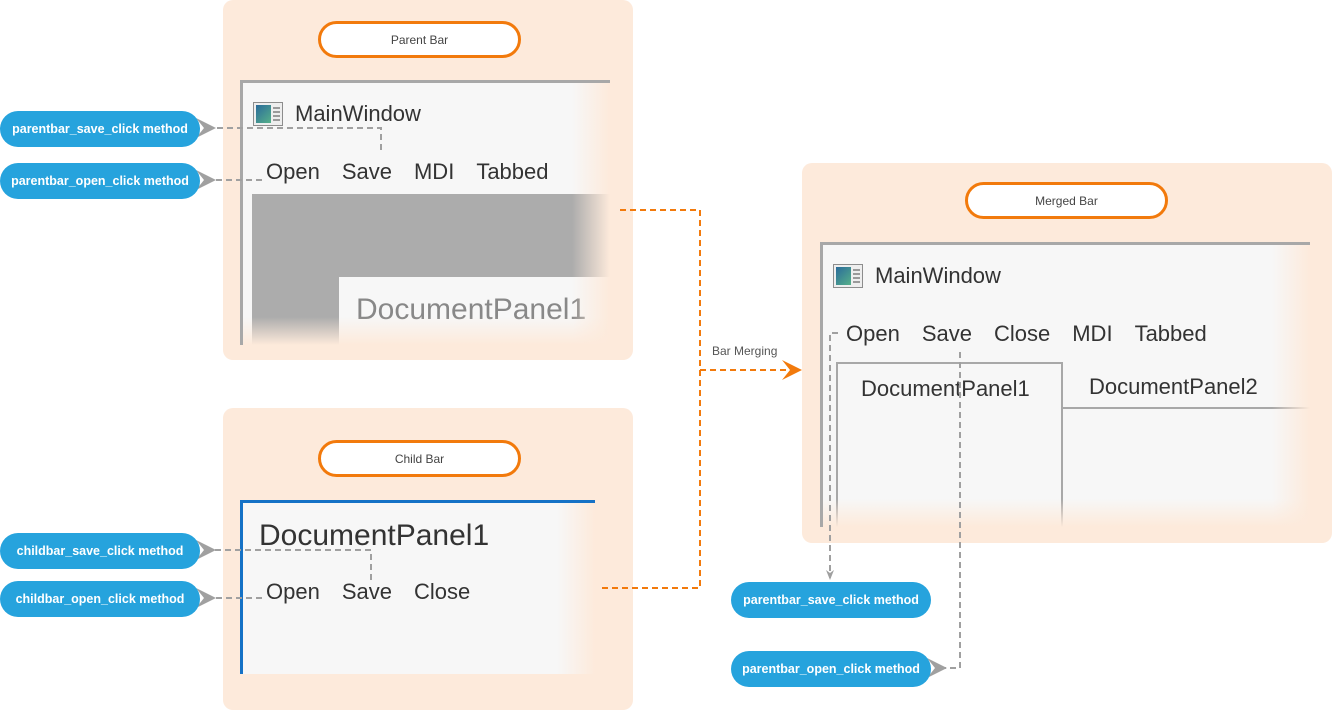  What do you see at coordinates (100, 551) in the screenshot?
I see `childbar-save-click-method: childbar_save_click method` at bounding box center [100, 551].